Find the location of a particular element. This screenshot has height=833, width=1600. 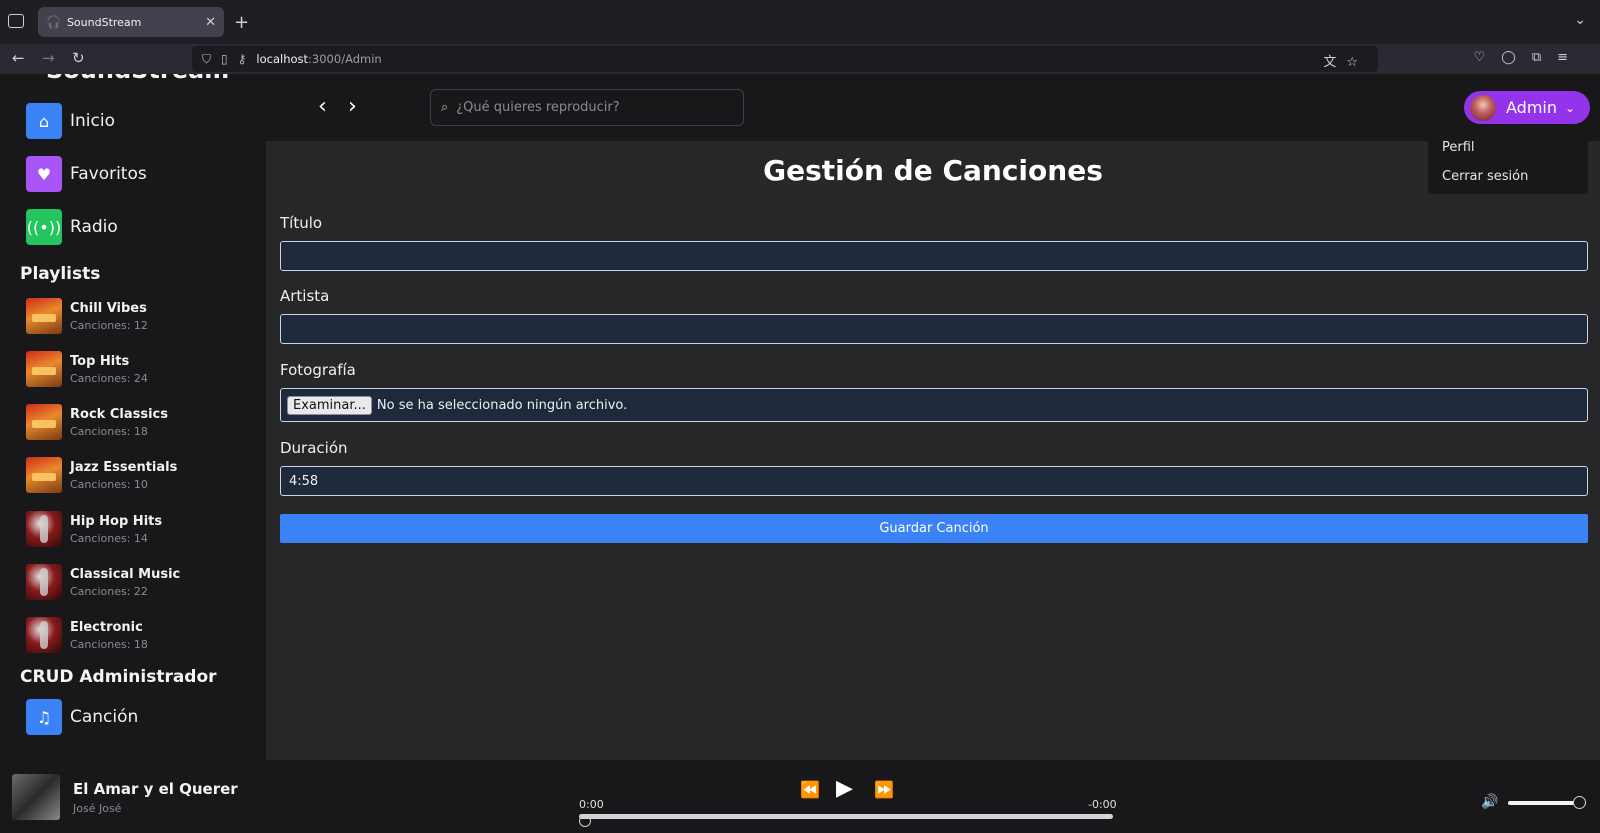

playlist-count: Canciones: 24 is located at coordinates (109, 378).